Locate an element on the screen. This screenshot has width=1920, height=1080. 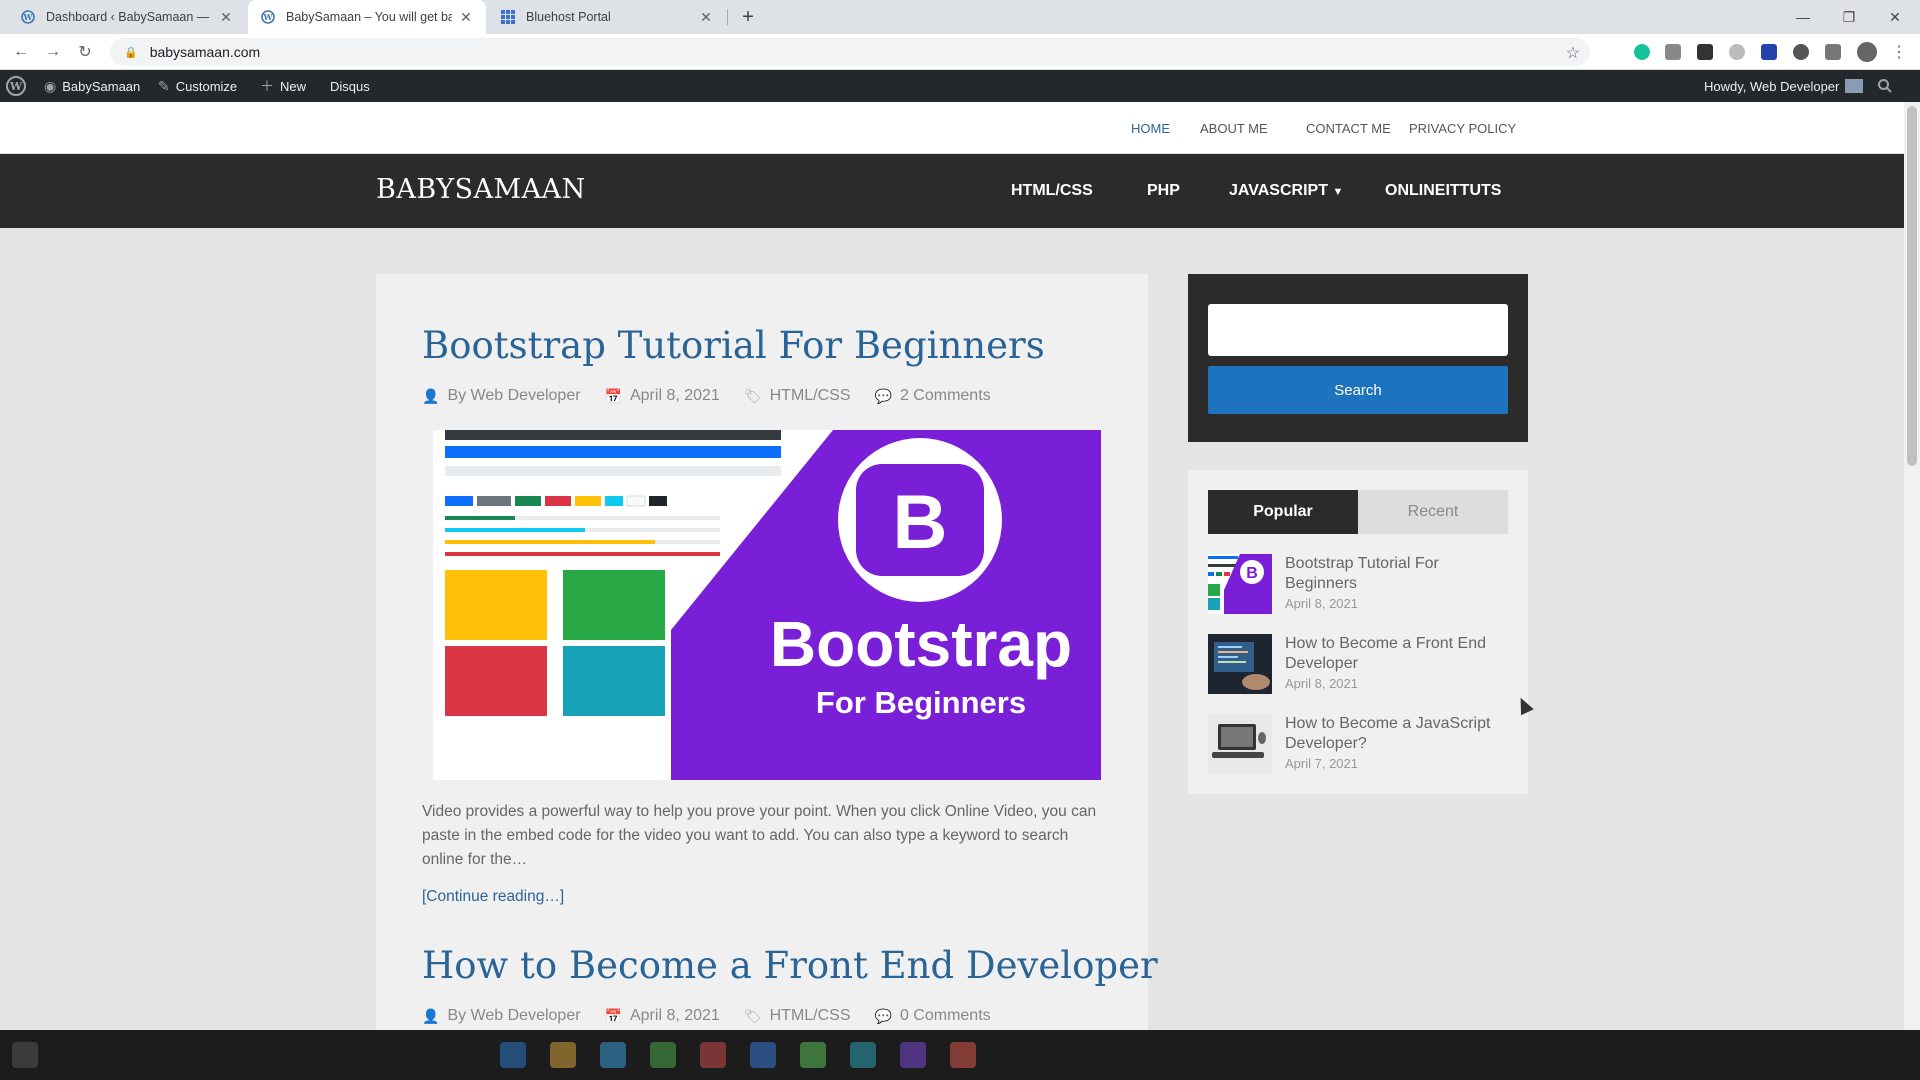
os-taskbar is located at coordinates (960, 1055).